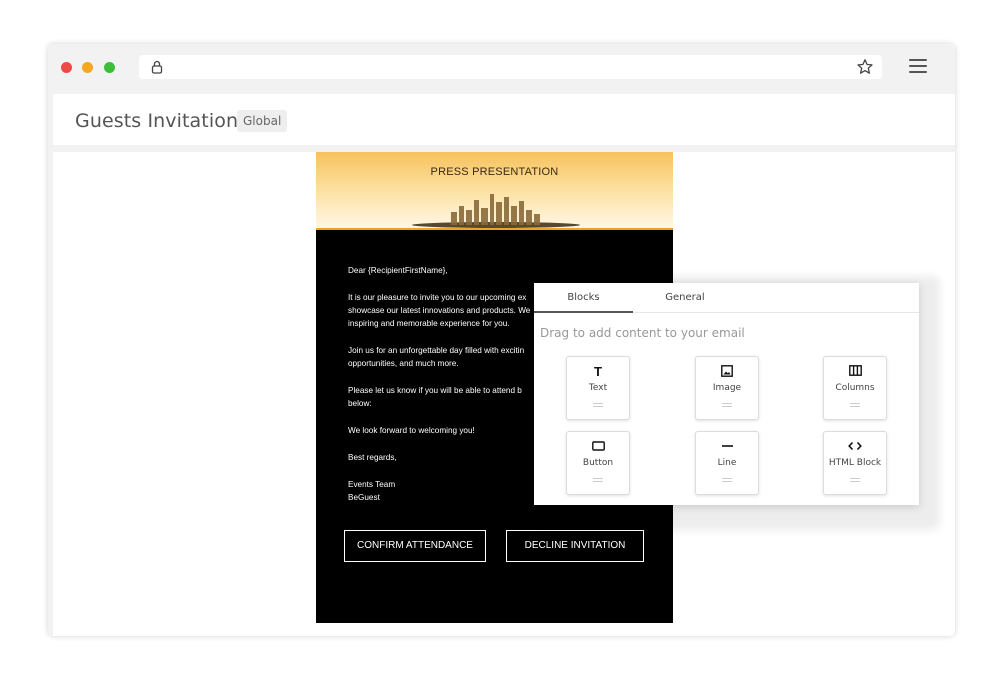 Image resolution: width=1000 pixels, height=694 pixels. I want to click on columns-block: Columns, so click(855, 388).